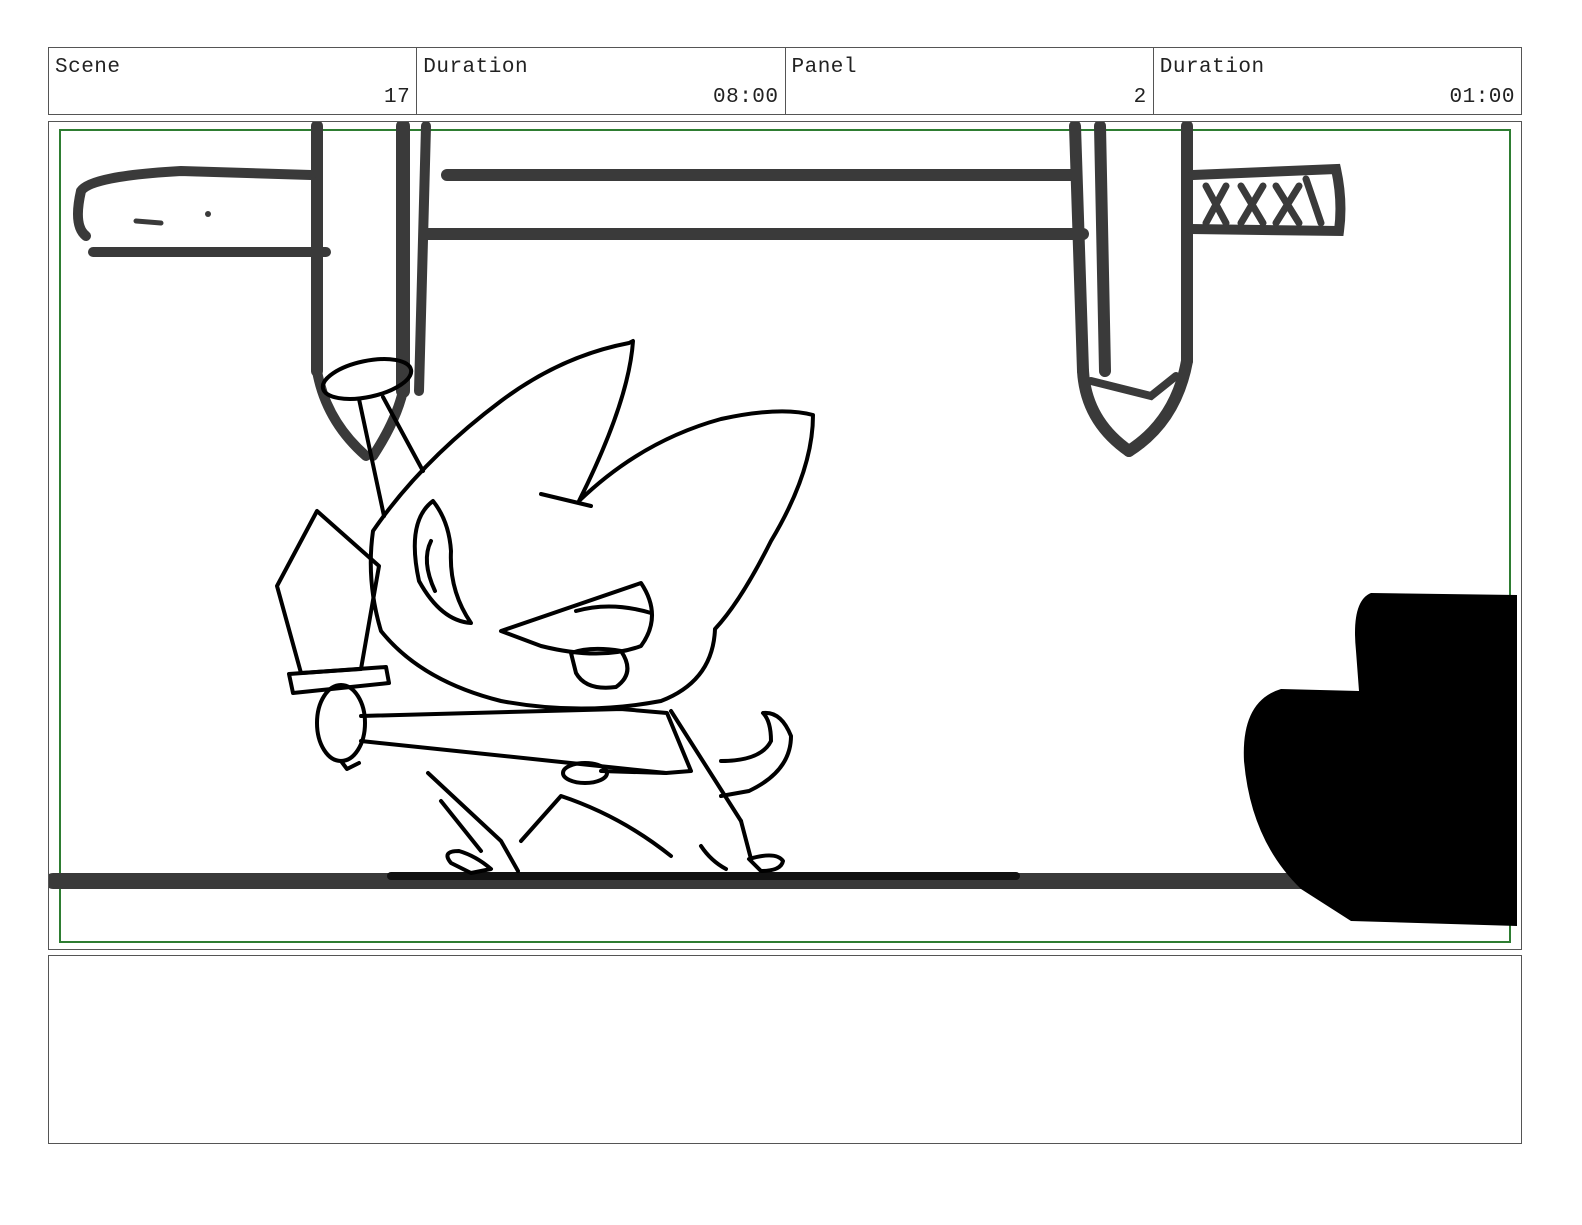 Image resolution: width=1582 pixels, height=1225 pixels. What do you see at coordinates (679, 880) in the screenshot?
I see `ground-line` at bounding box center [679, 880].